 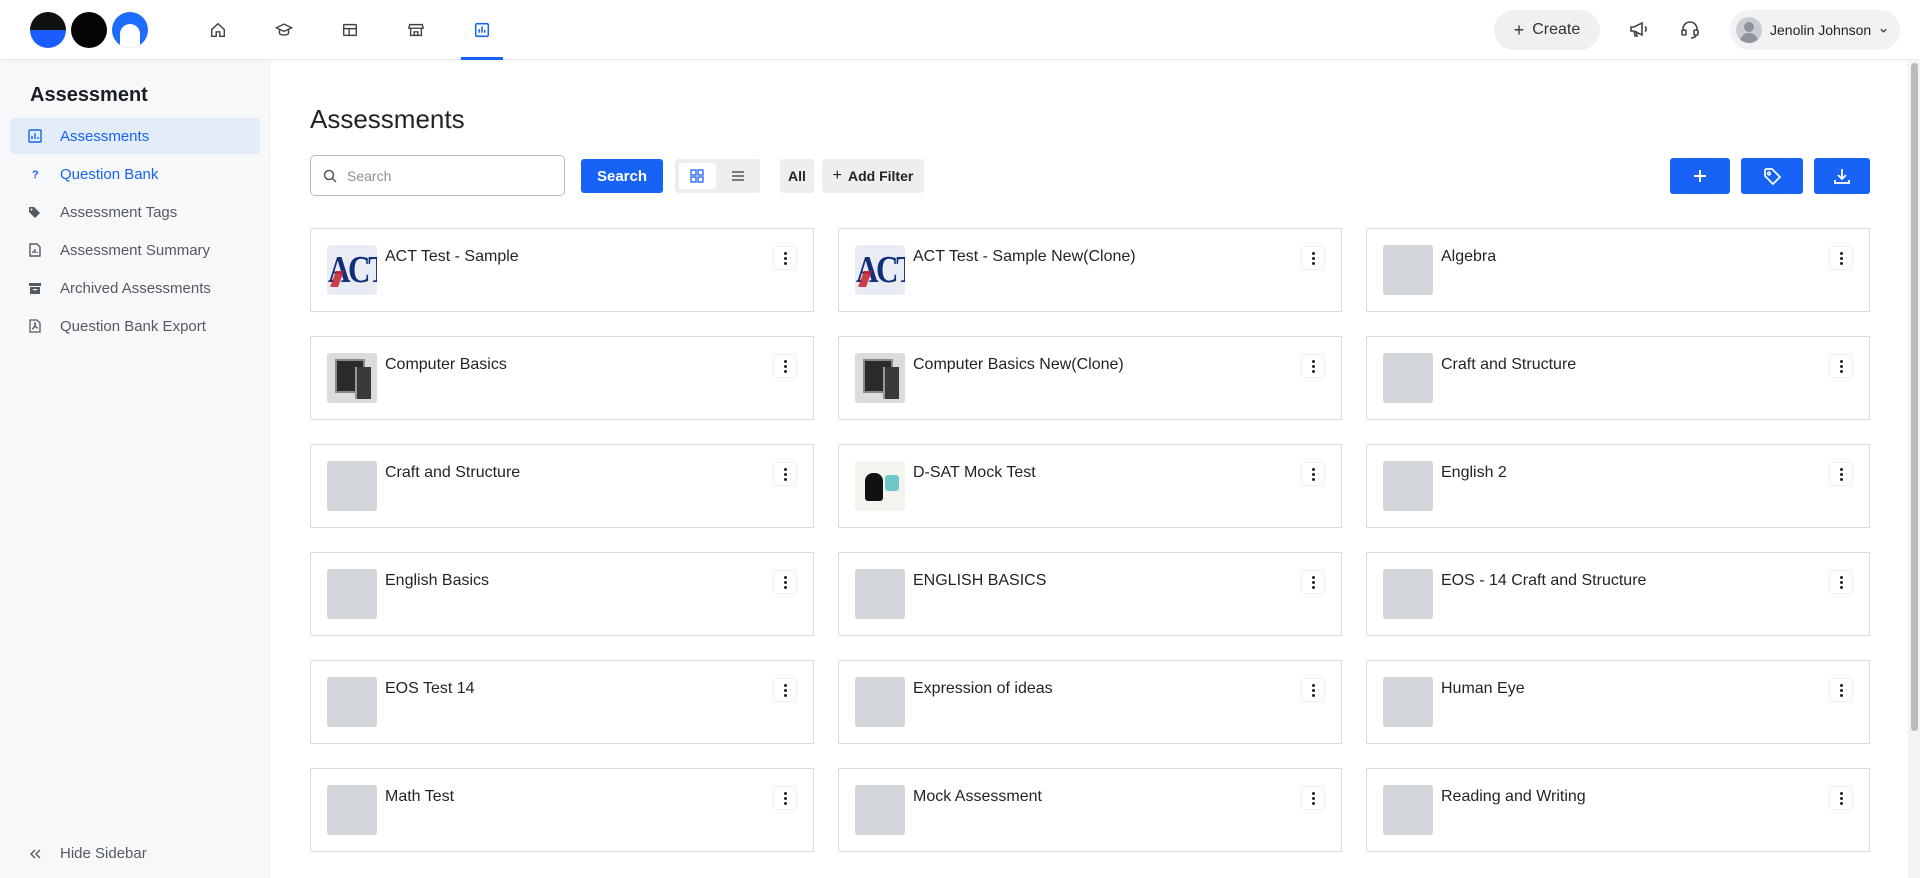 I want to click on assessment-title: EOS - 14 Craft and Structure, so click(x=1543, y=581).